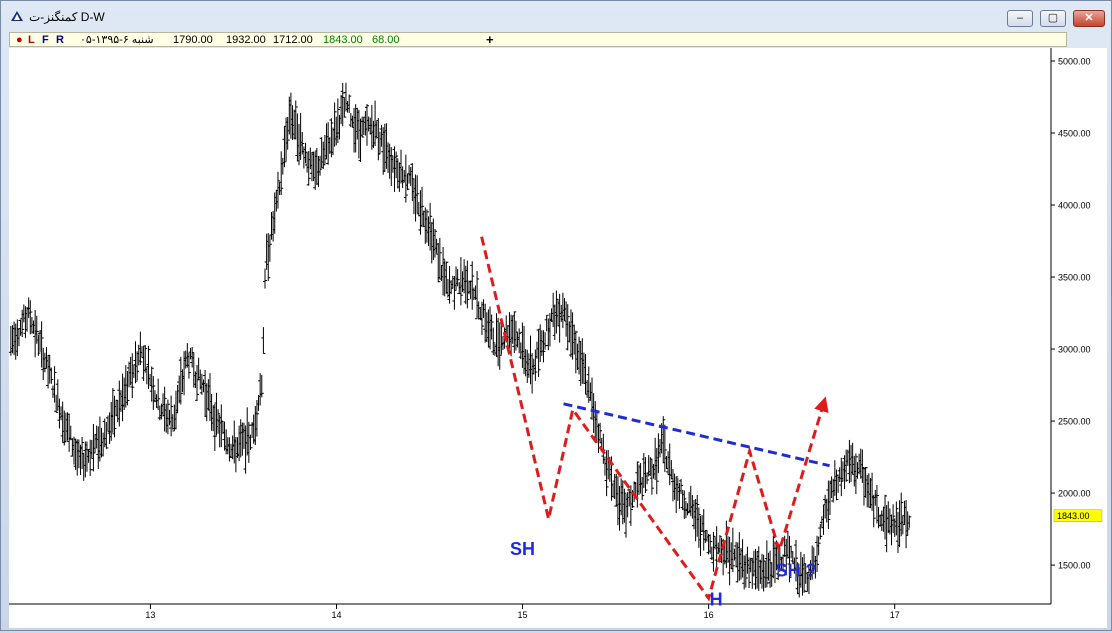 This screenshot has height=633, width=1112. Describe the element at coordinates (150, 615) in the screenshot. I see `x-tick-label: 13` at that location.